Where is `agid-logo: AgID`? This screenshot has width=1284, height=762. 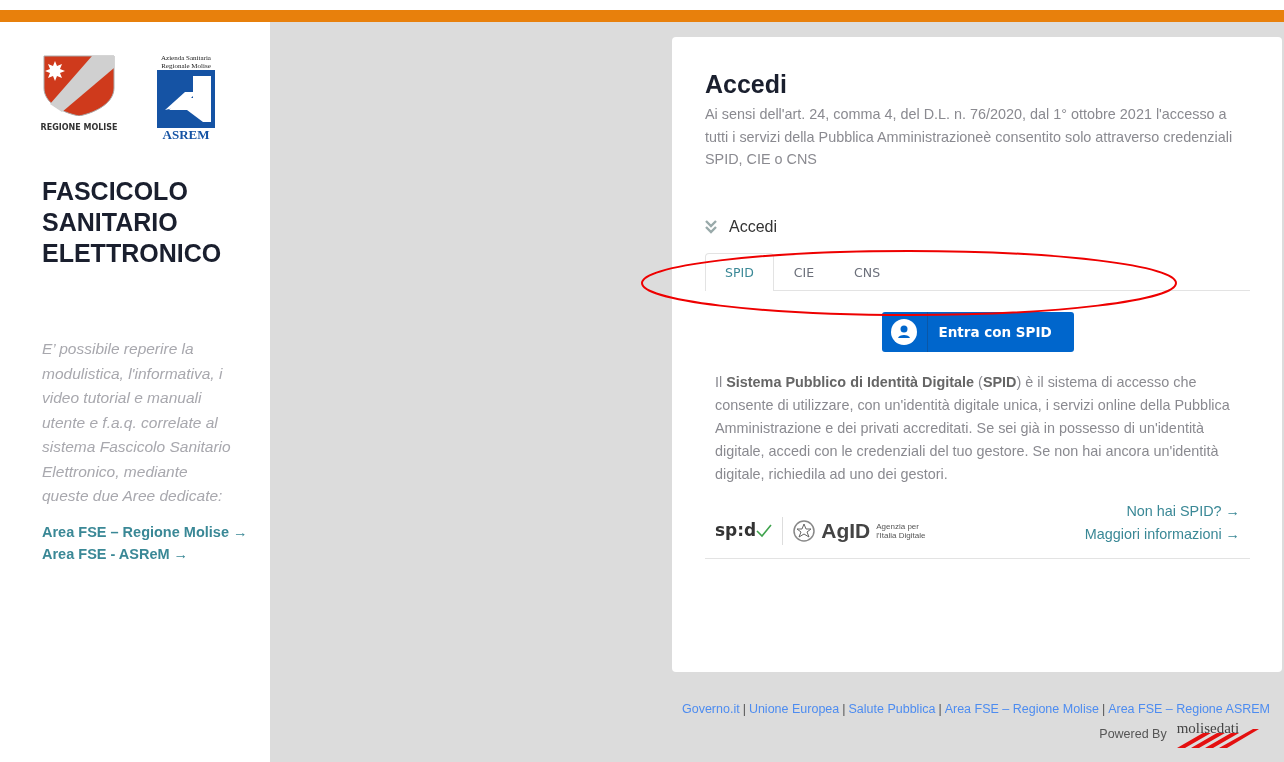
agid-logo: AgID is located at coordinates (846, 530).